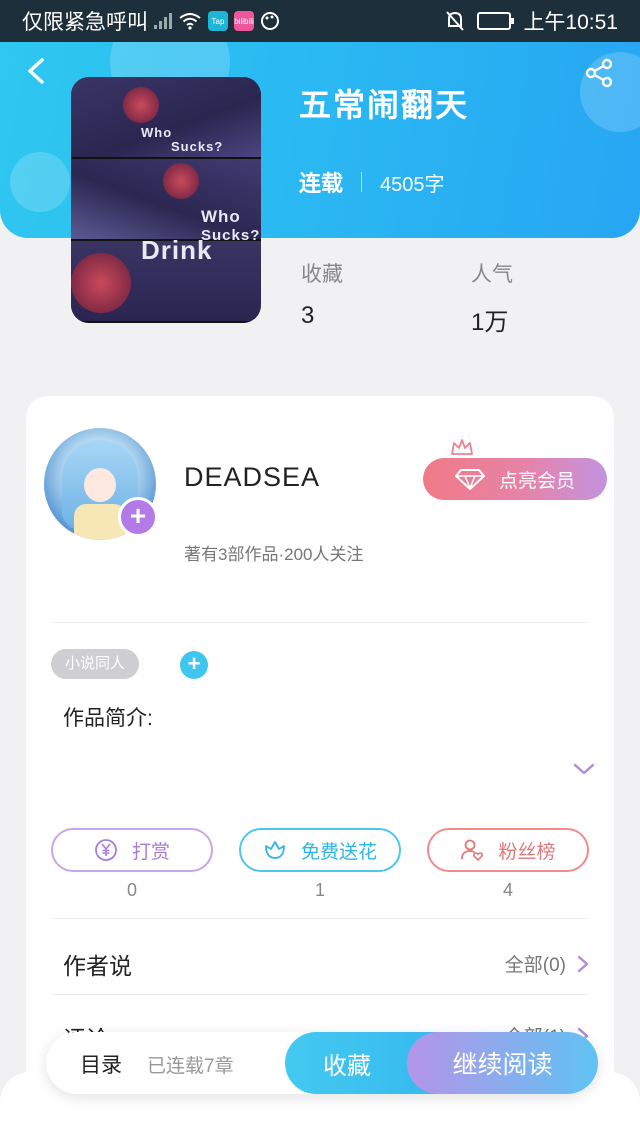 This screenshot has width=640, height=1138. I want to click on wifi-icon, so click(190, 21).